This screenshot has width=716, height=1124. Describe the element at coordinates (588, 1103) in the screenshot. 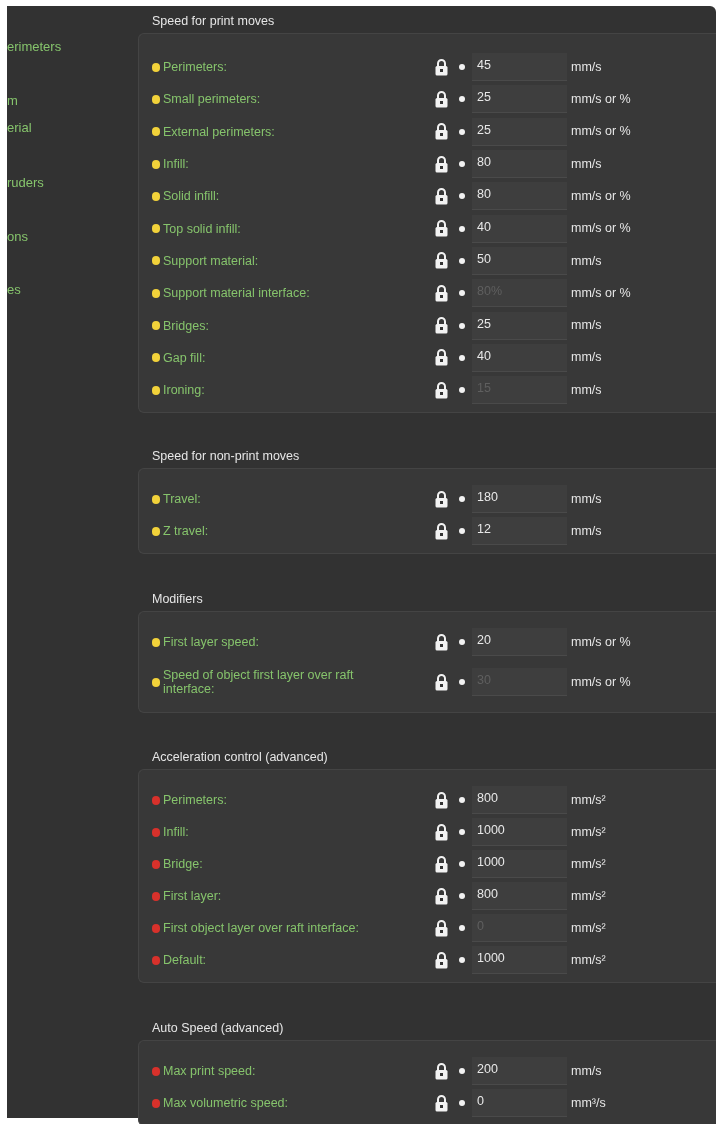

I see `unit-label: mm³/s` at that location.